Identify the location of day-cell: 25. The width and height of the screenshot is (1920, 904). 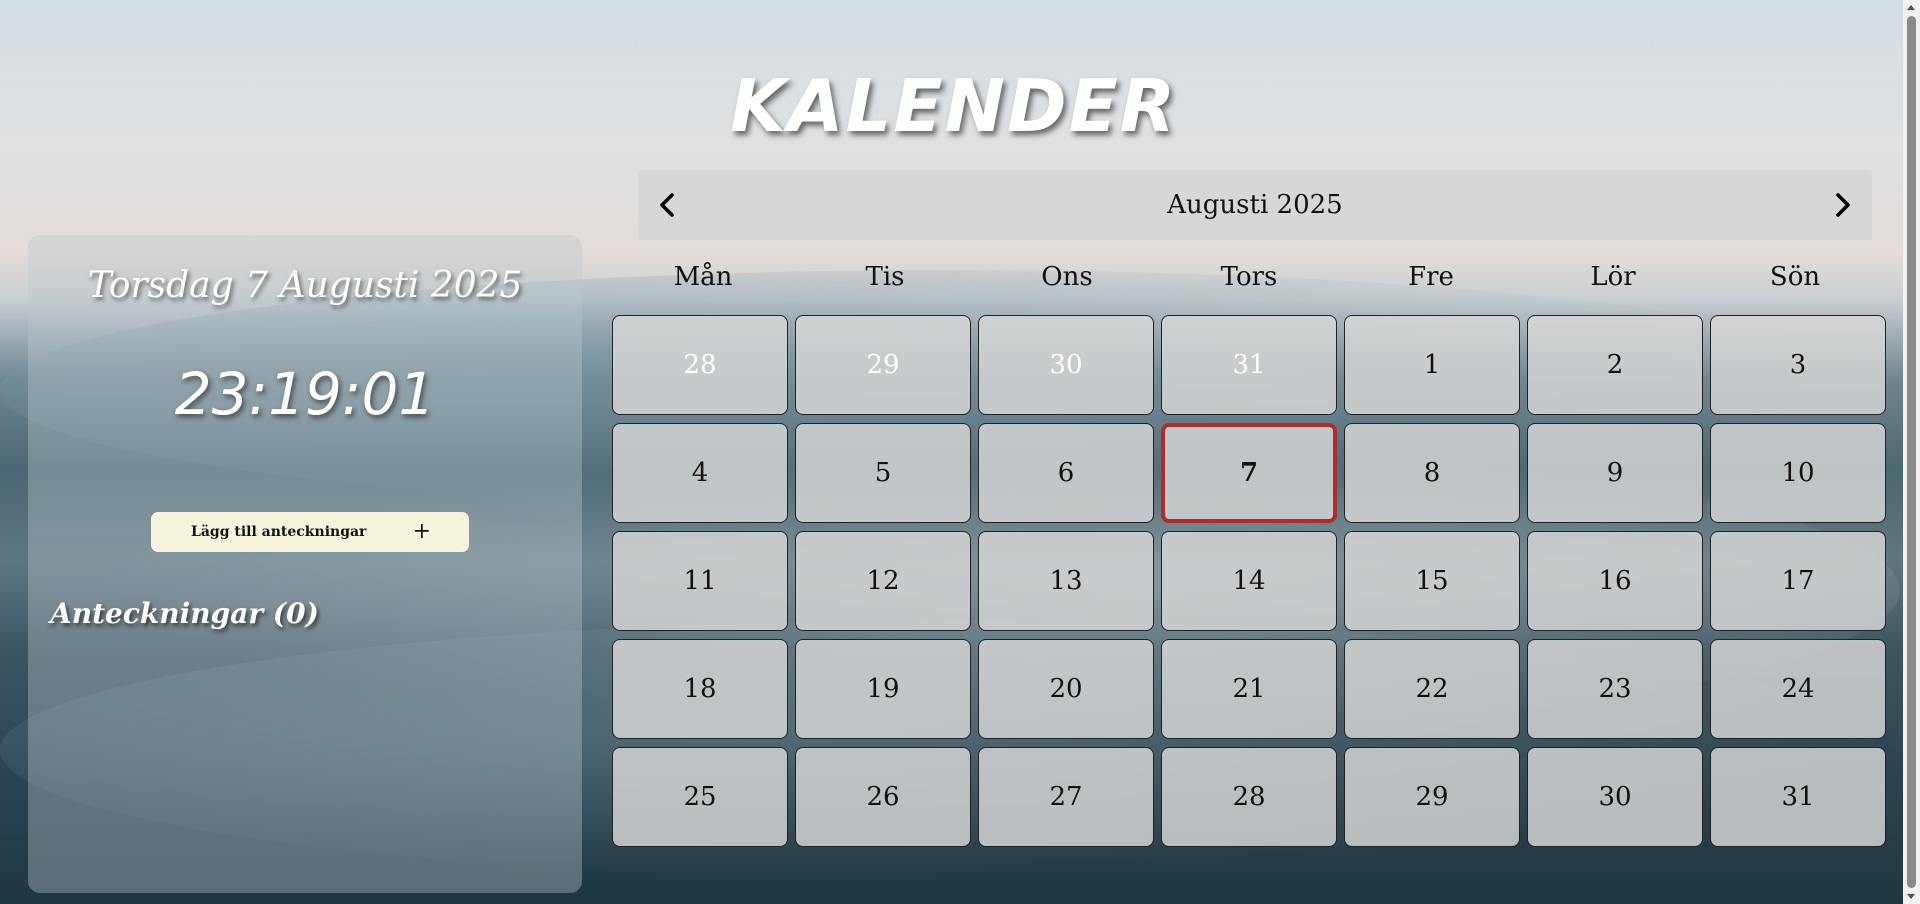
(700, 797).